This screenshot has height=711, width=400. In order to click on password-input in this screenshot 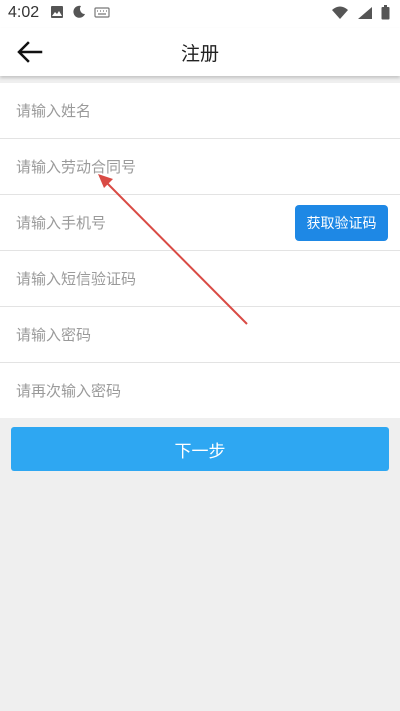, I will do `click(151, 334)`.